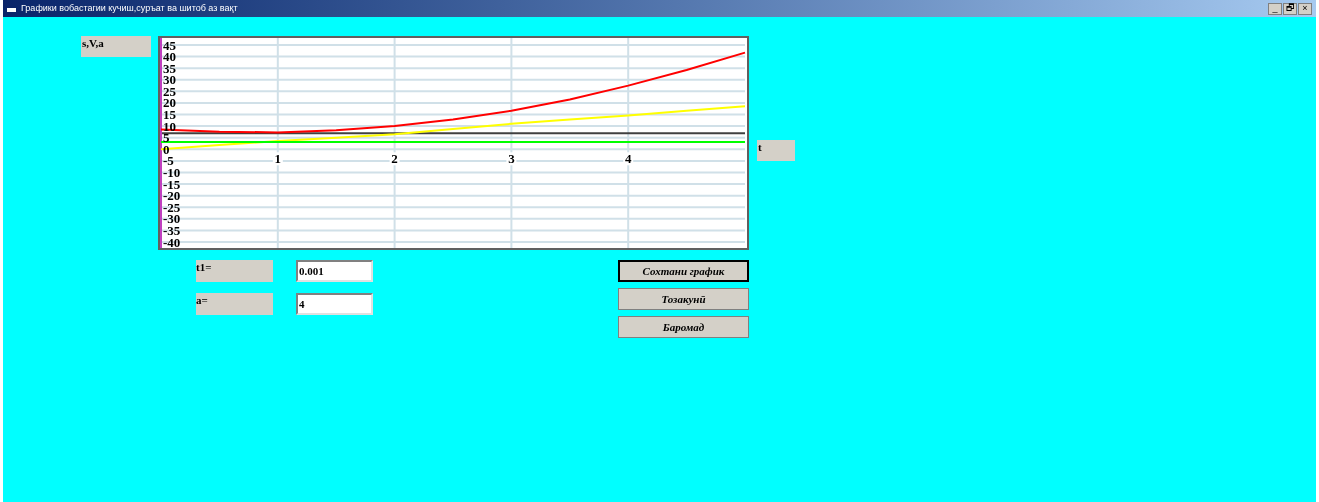 The height and width of the screenshot is (502, 1319). I want to click on tick-label: 3, so click(511, 159).